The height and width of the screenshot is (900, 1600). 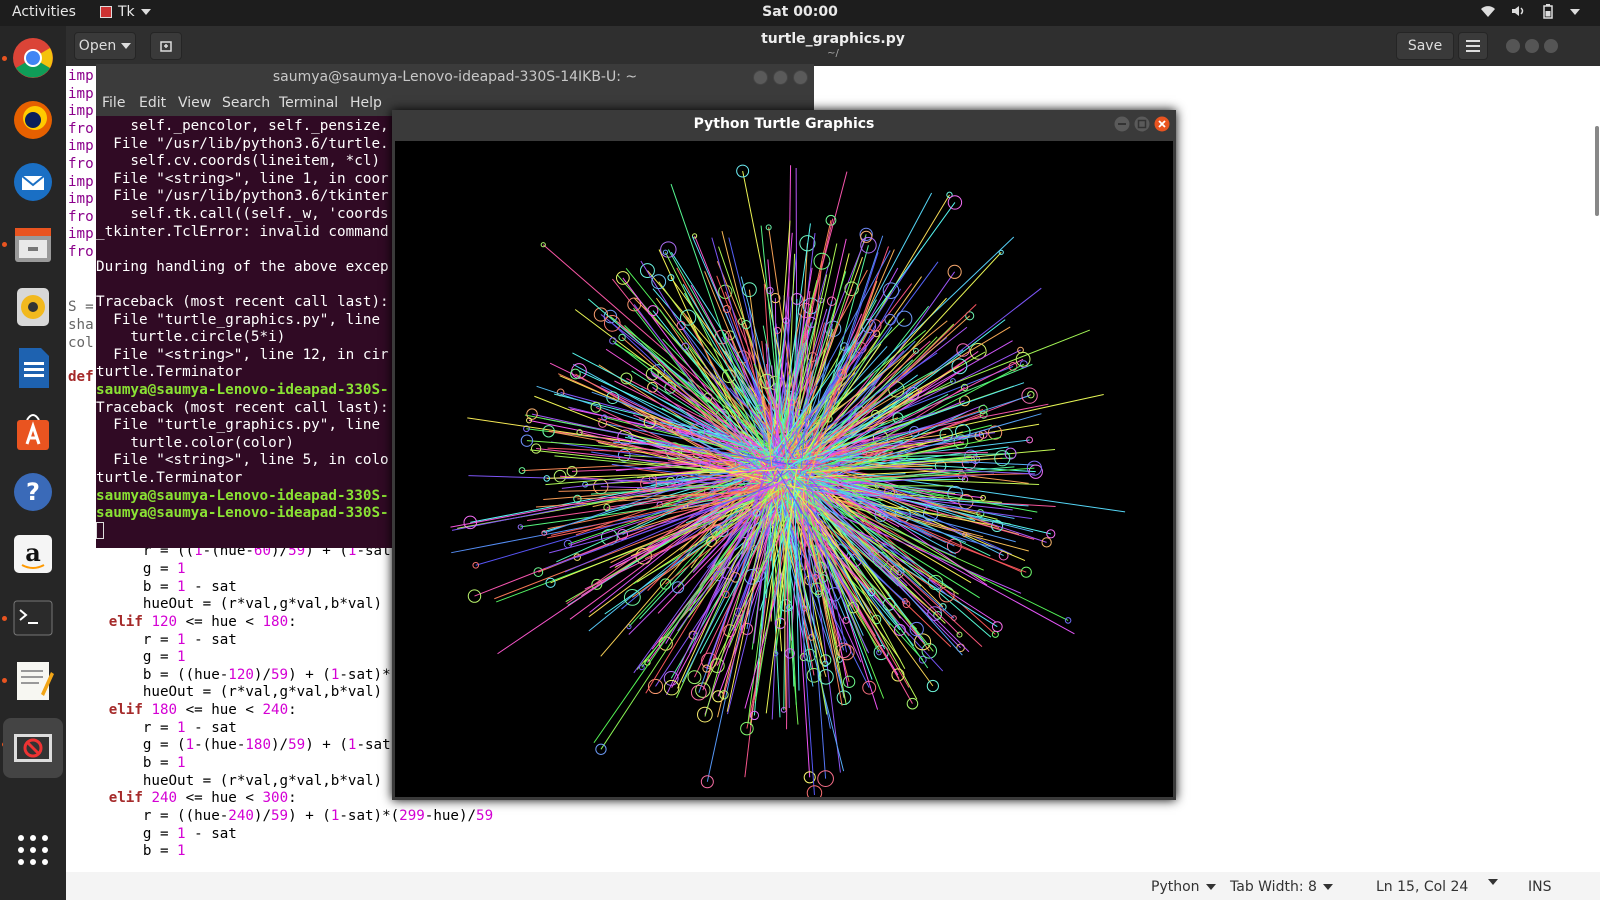 I want to click on open-button: Open, so click(x=105, y=46).